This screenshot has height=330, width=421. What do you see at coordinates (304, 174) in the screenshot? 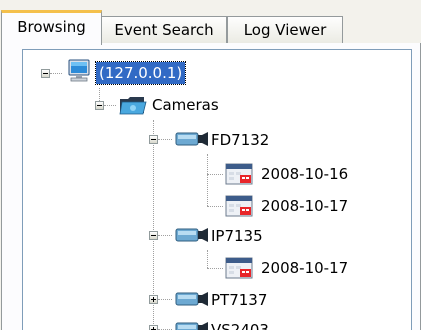
I see `tree-node-date: 2008-10-16` at bounding box center [304, 174].